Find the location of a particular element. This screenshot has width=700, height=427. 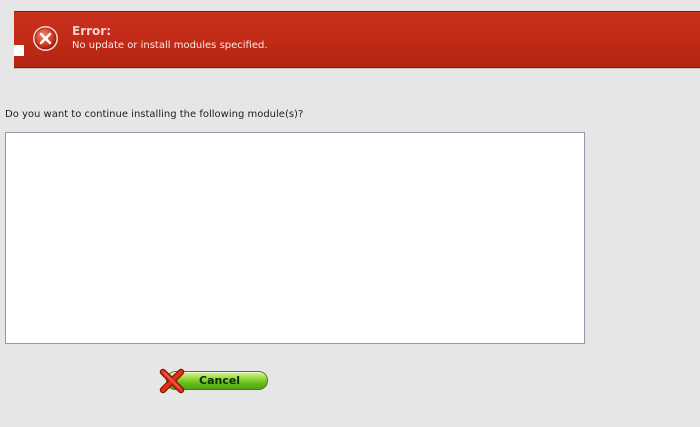

cancel-button: Cancel is located at coordinates (214, 381).